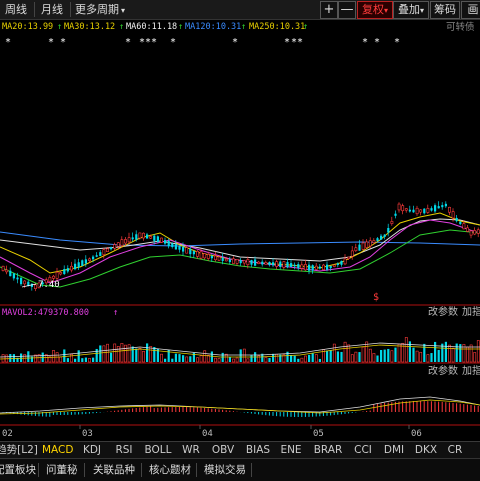 This screenshot has width=480, height=481. What do you see at coordinates (158, 450) in the screenshot?
I see `tab-boll: BOLL` at bounding box center [158, 450].